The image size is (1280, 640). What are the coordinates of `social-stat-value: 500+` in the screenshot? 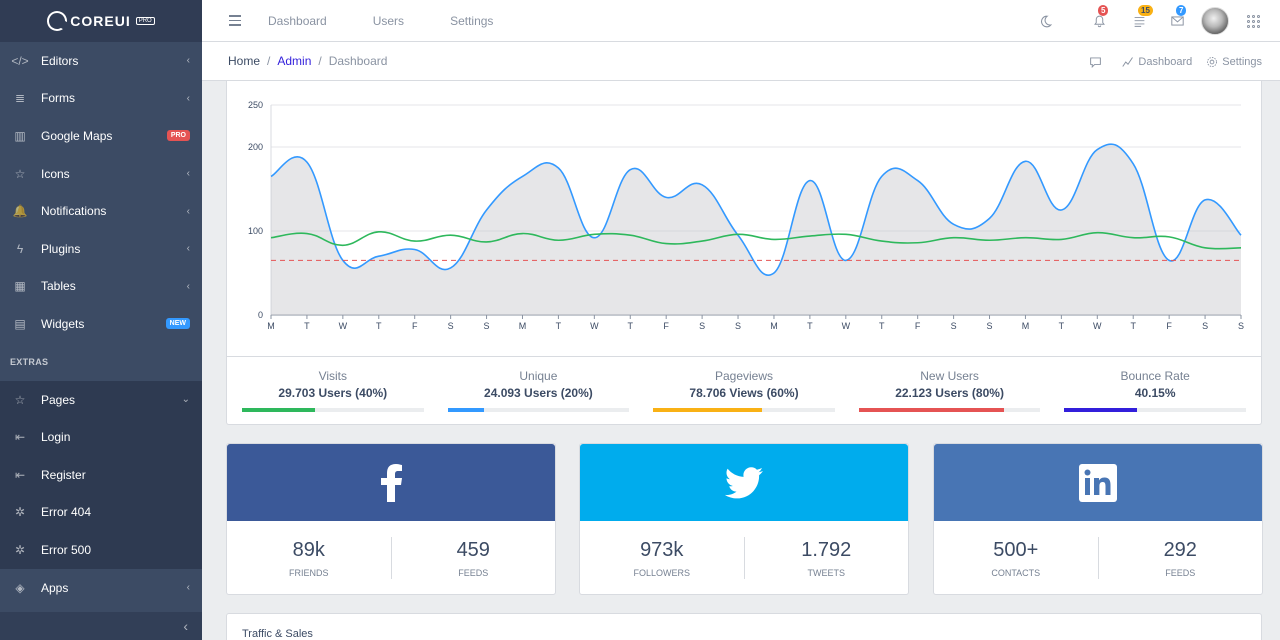 It's located at (1016, 549).